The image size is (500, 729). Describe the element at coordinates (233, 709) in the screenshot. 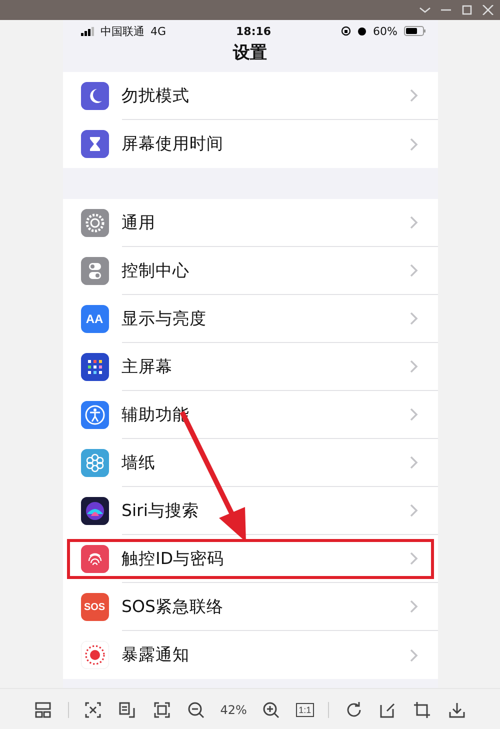

I see `zoom-level: 42%` at that location.